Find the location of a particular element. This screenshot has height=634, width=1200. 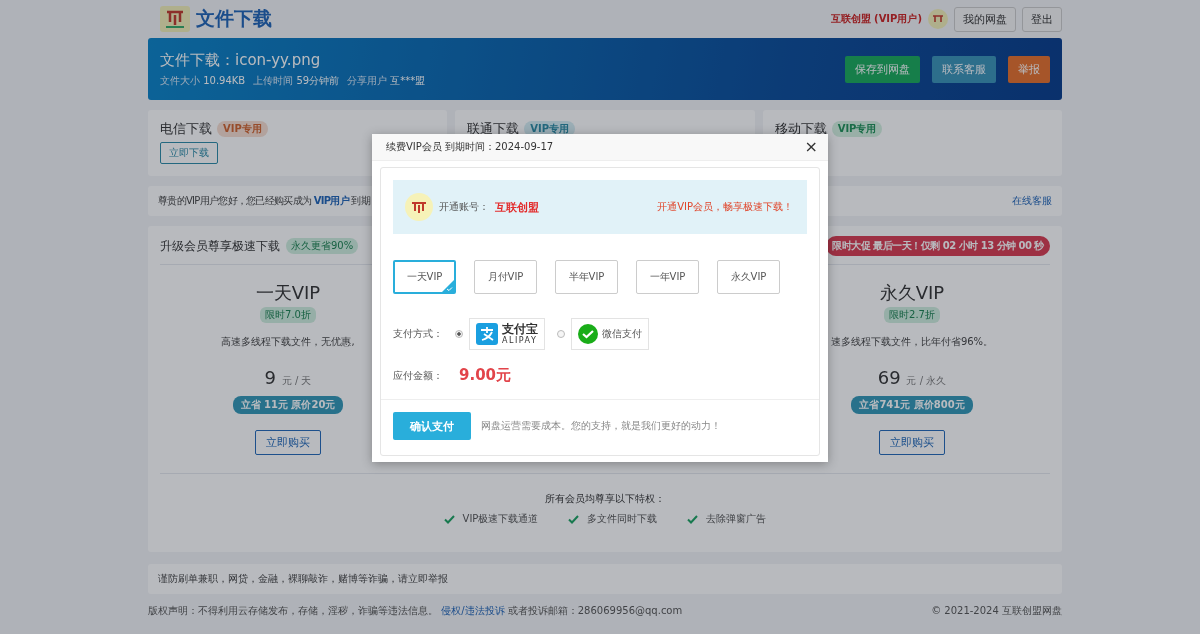

close-button: × is located at coordinates (811, 147).